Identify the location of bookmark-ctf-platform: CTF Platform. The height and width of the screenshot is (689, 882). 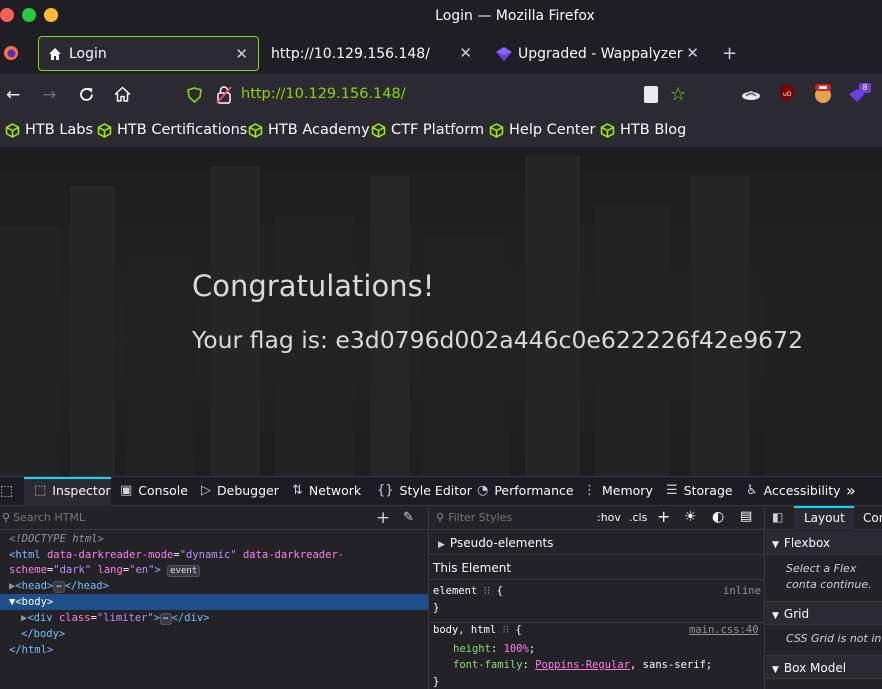
(427, 130).